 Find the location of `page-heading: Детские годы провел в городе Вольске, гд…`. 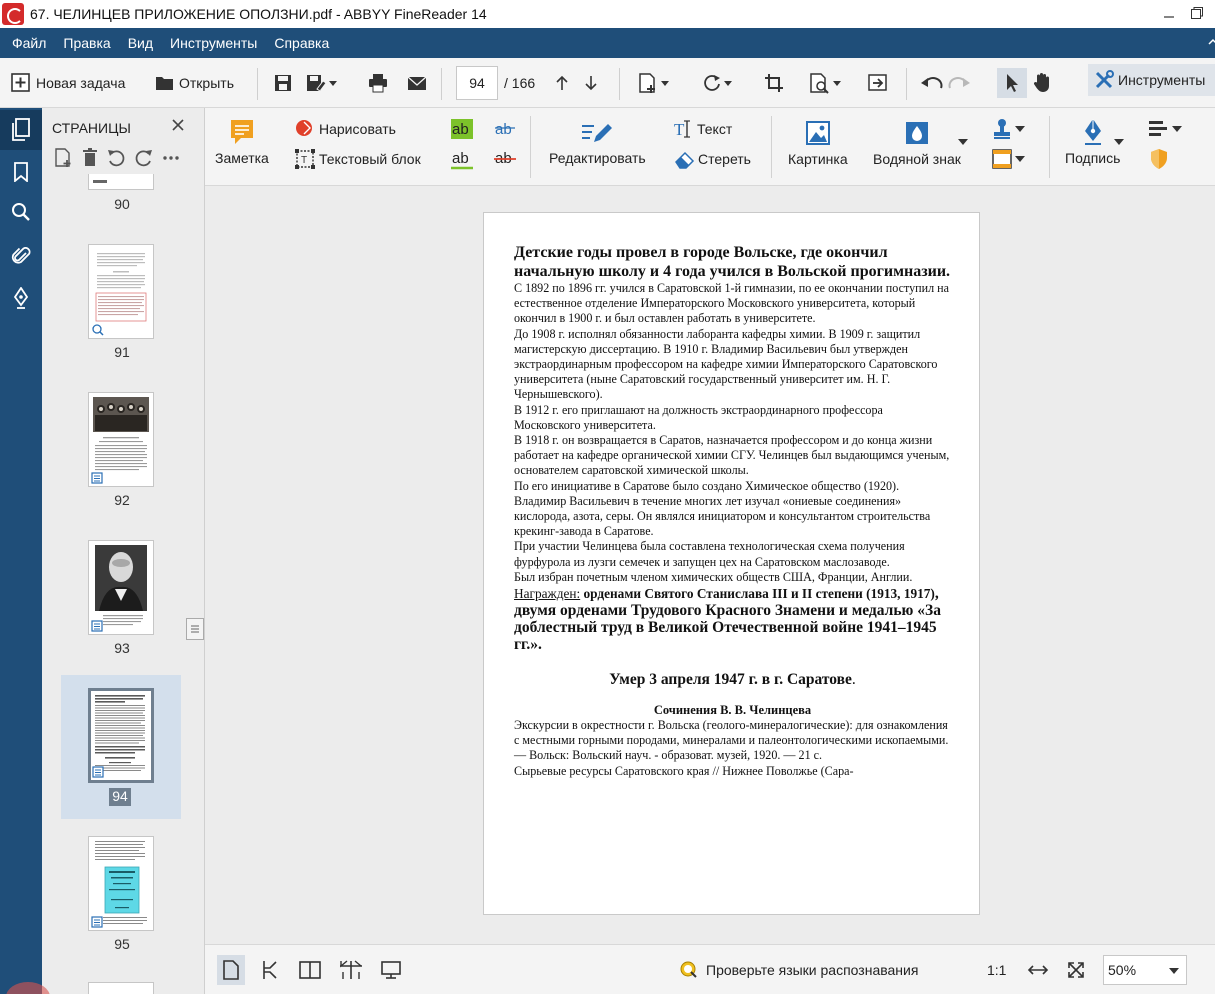

page-heading: Детские годы провел в городе Вольске, гд… is located at coordinates (732, 262).